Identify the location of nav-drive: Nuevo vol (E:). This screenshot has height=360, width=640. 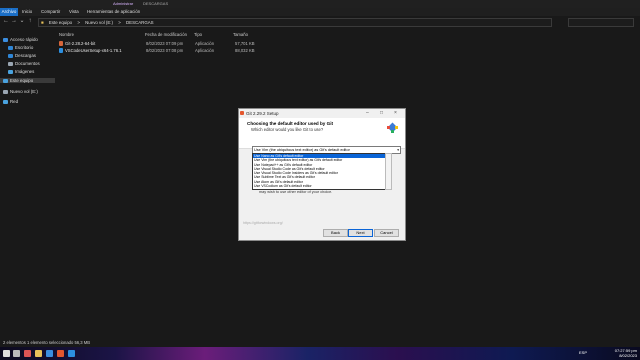
(20, 91).